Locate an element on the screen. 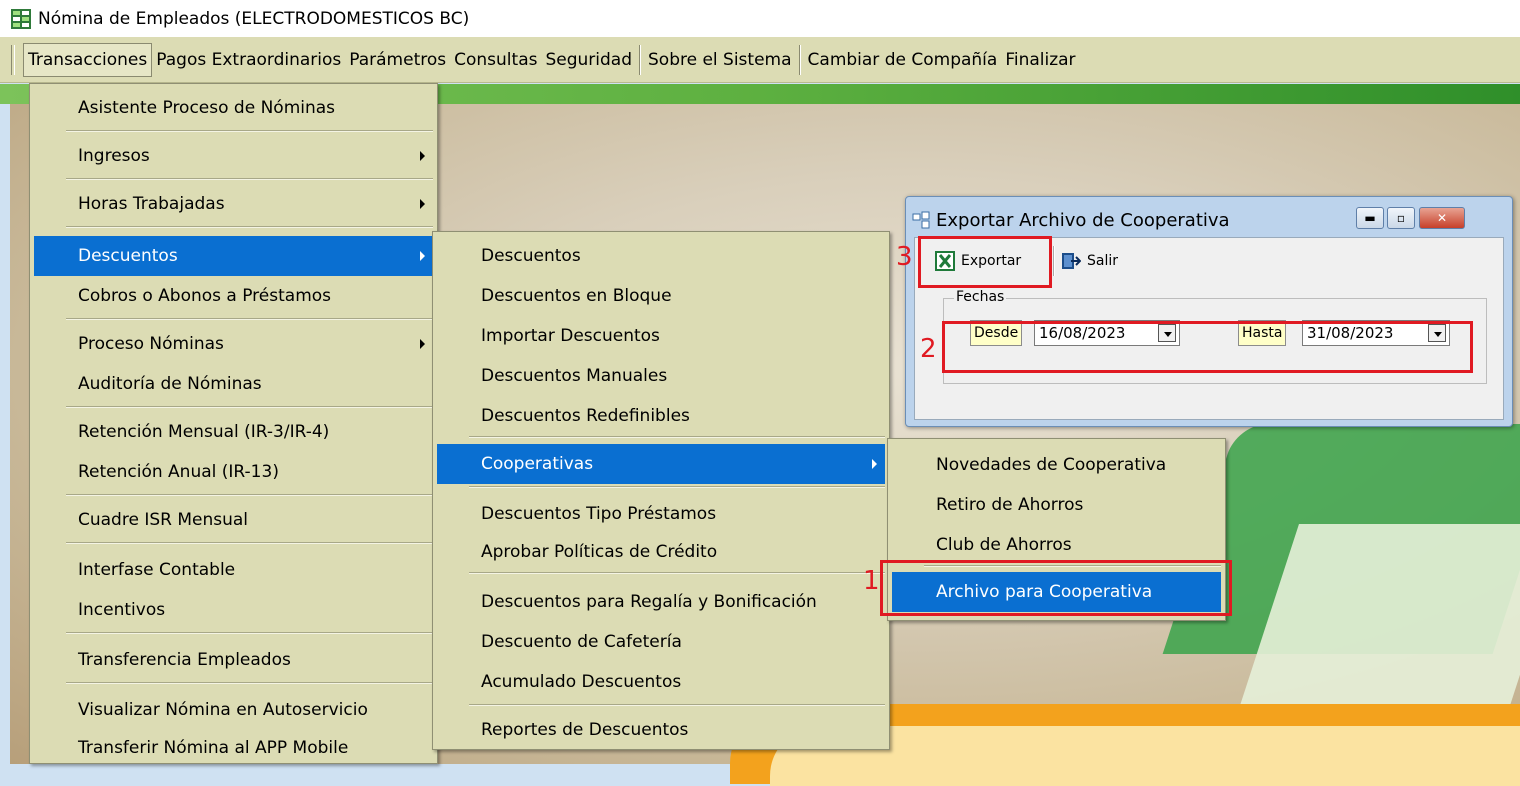 The width and height of the screenshot is (1520, 786). menu-item-transferir-app: Transferir Nómina al APP Mobile is located at coordinates (233, 748).